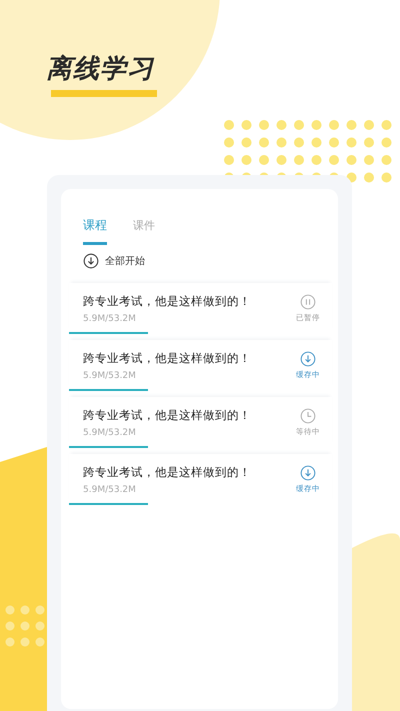  I want to click on clock-icon, so click(308, 416).